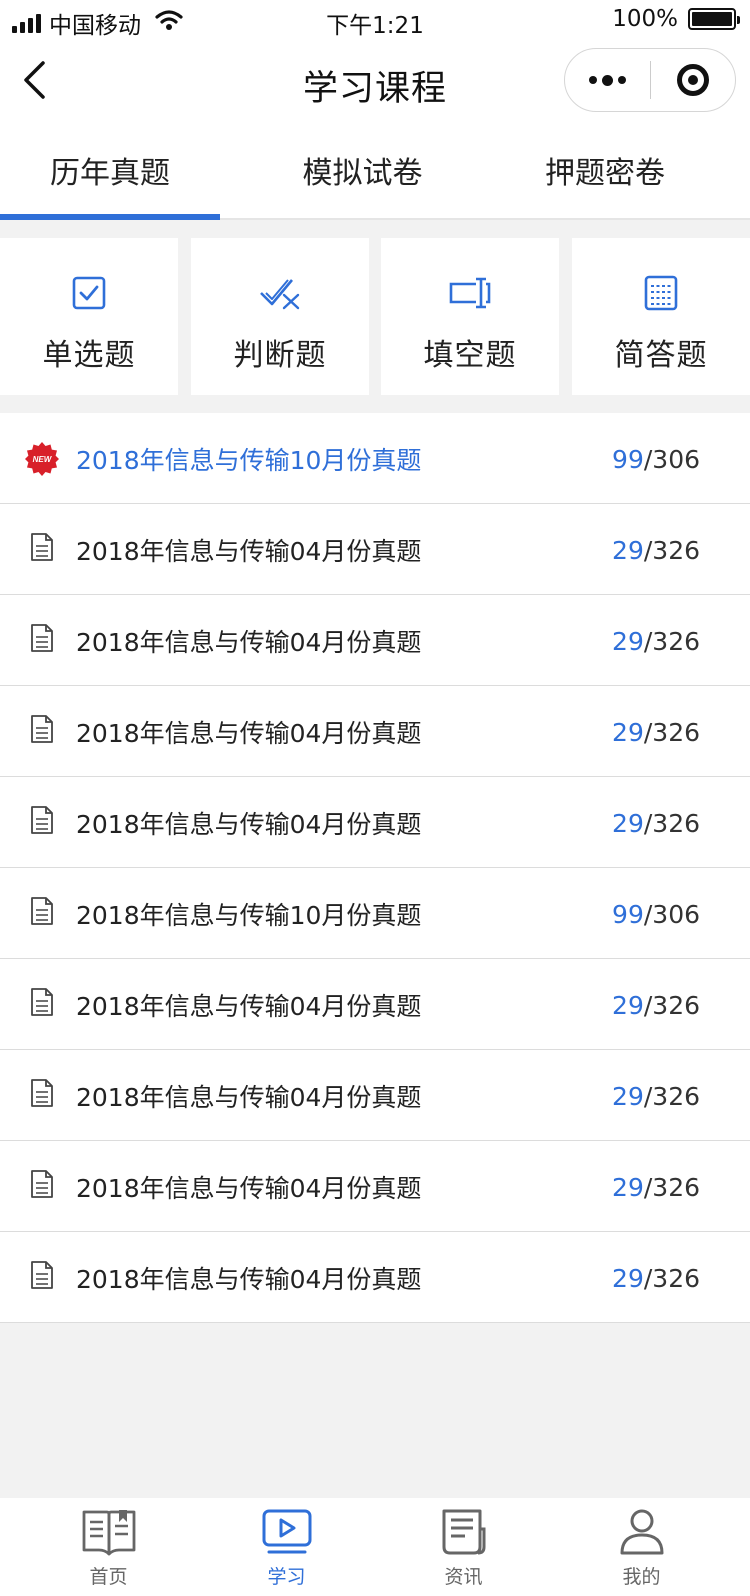 The image size is (750, 1596). What do you see at coordinates (464, 1532) in the screenshot?
I see `news-icon` at bounding box center [464, 1532].